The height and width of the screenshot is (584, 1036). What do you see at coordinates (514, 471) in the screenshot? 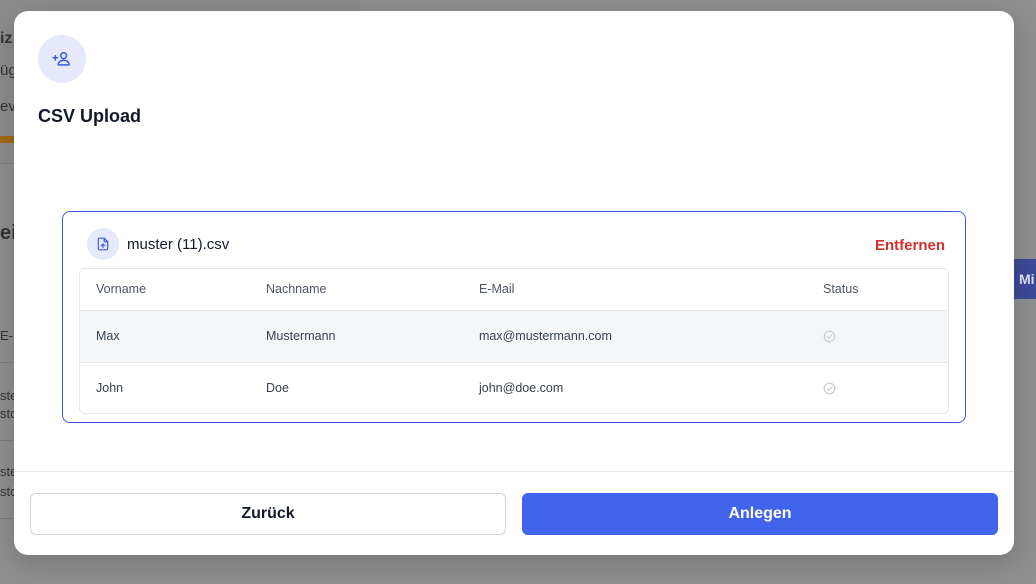
I see `footer-divider` at bounding box center [514, 471].